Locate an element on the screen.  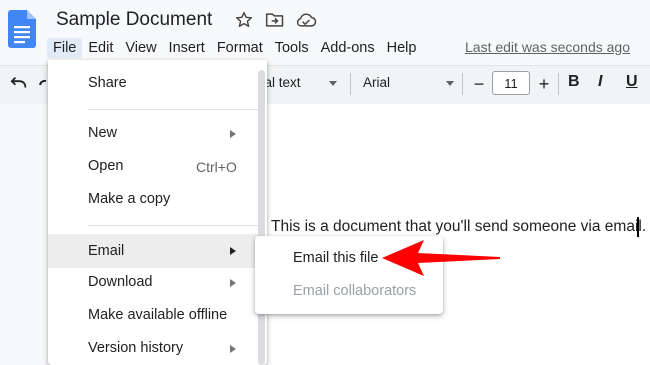
menu-help: Help is located at coordinates (402, 48).